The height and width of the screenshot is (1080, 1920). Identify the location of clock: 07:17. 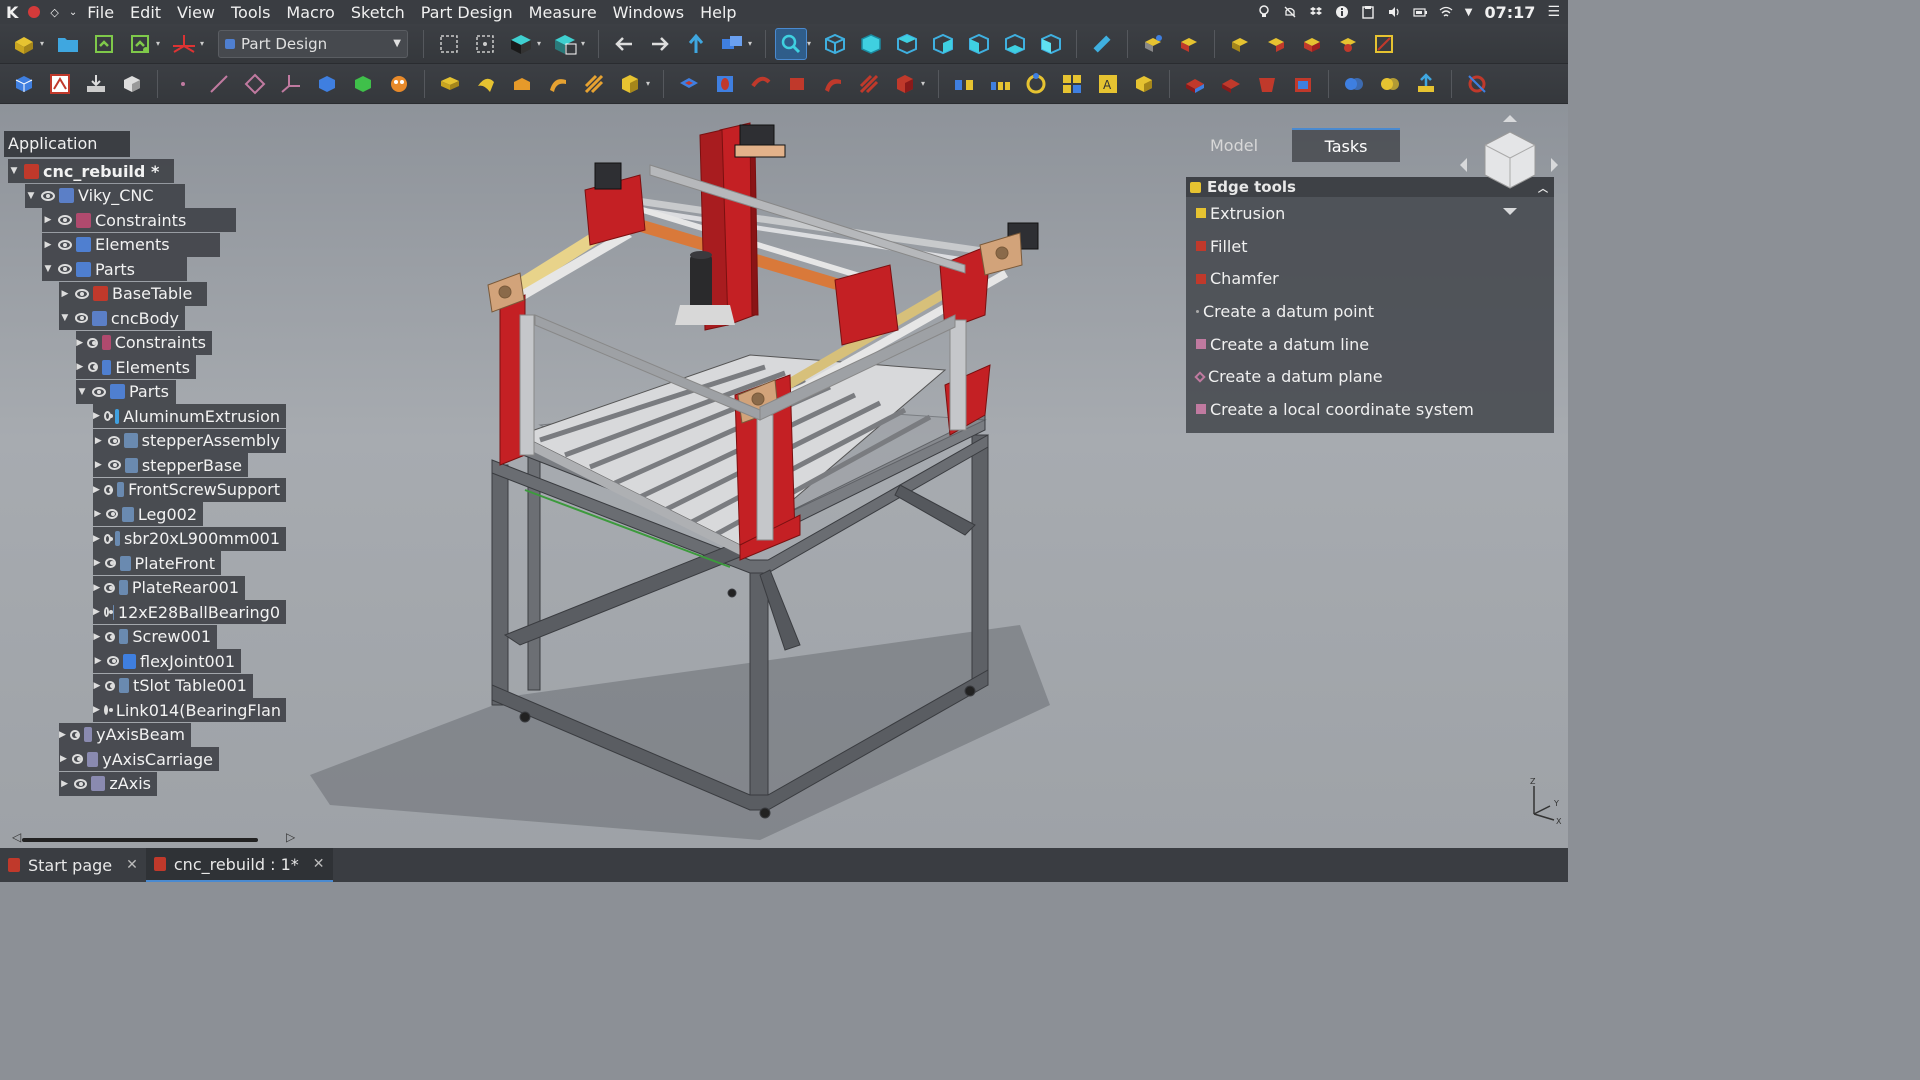
(1510, 12).